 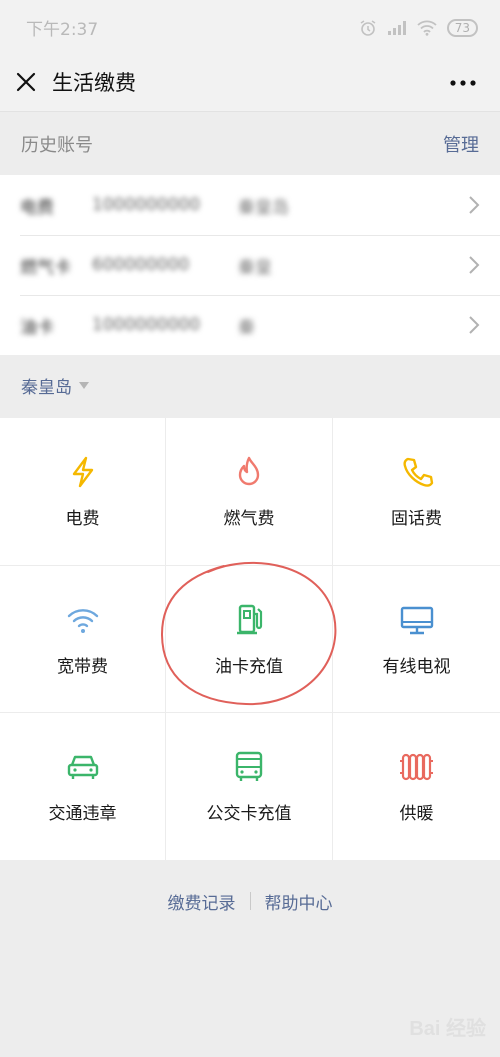 I want to click on history-header: 历史账号 管理, so click(x=250, y=144).